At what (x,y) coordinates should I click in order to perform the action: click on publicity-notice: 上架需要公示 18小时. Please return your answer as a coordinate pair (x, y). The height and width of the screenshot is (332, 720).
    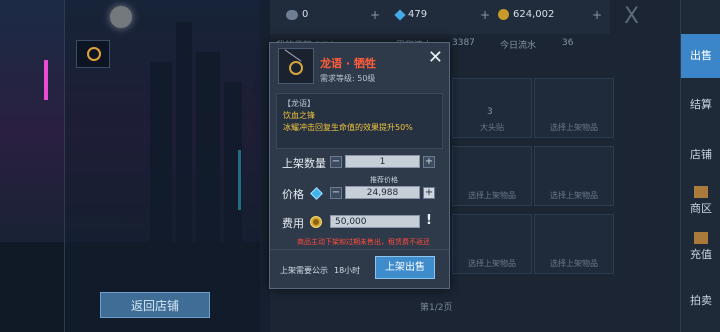
    Looking at the image, I should click on (320, 270).